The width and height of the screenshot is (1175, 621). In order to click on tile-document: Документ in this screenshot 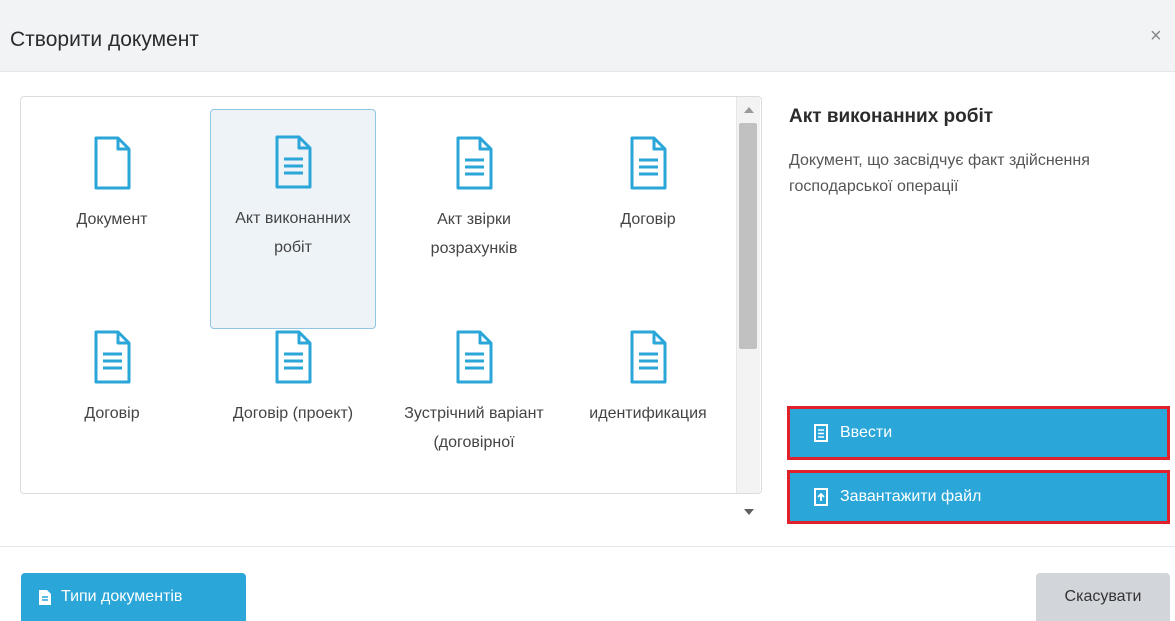, I will do `click(112, 221)`.